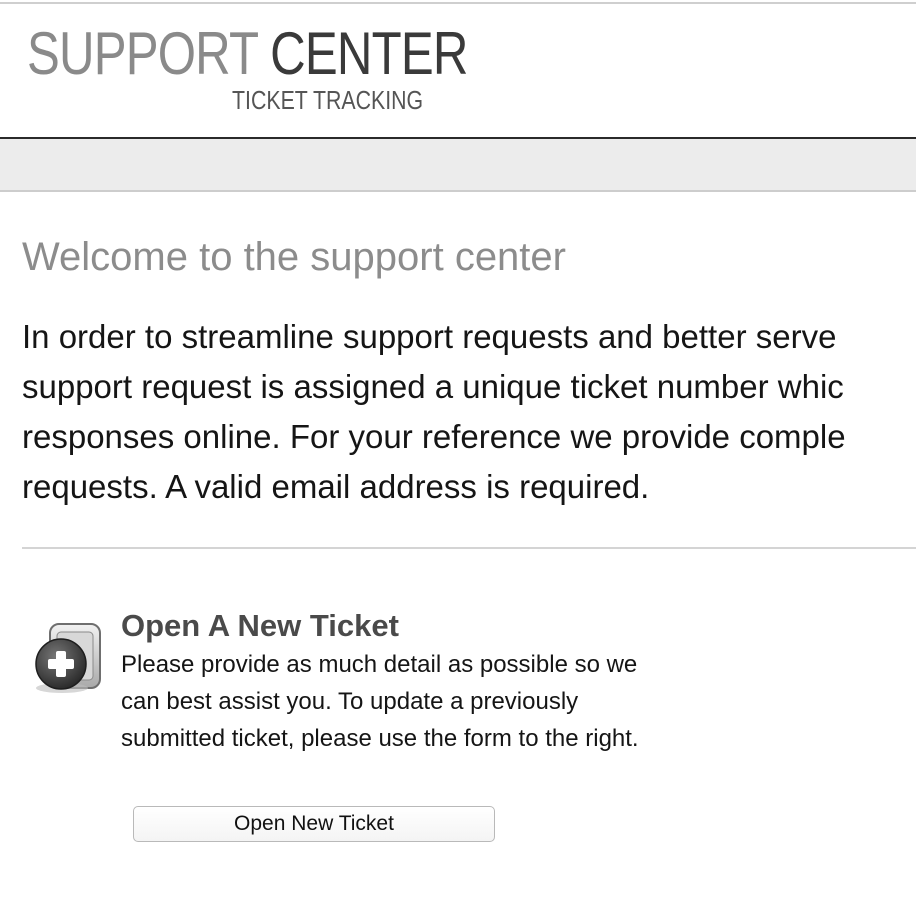 The height and width of the screenshot is (908, 916). Describe the element at coordinates (142, 53) in the screenshot. I see `logo-word-support: SUPPORT` at that location.